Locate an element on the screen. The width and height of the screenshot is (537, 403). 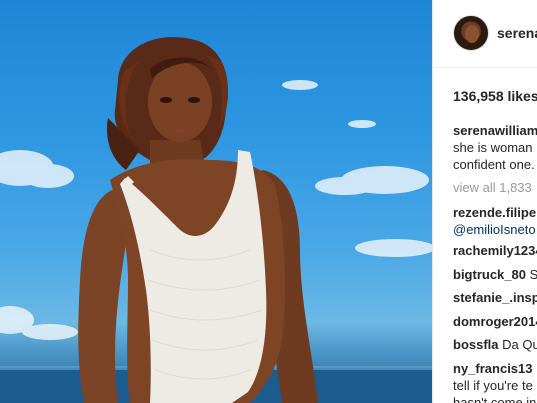
comment-text: hasn't come in is located at coordinates (495, 399).